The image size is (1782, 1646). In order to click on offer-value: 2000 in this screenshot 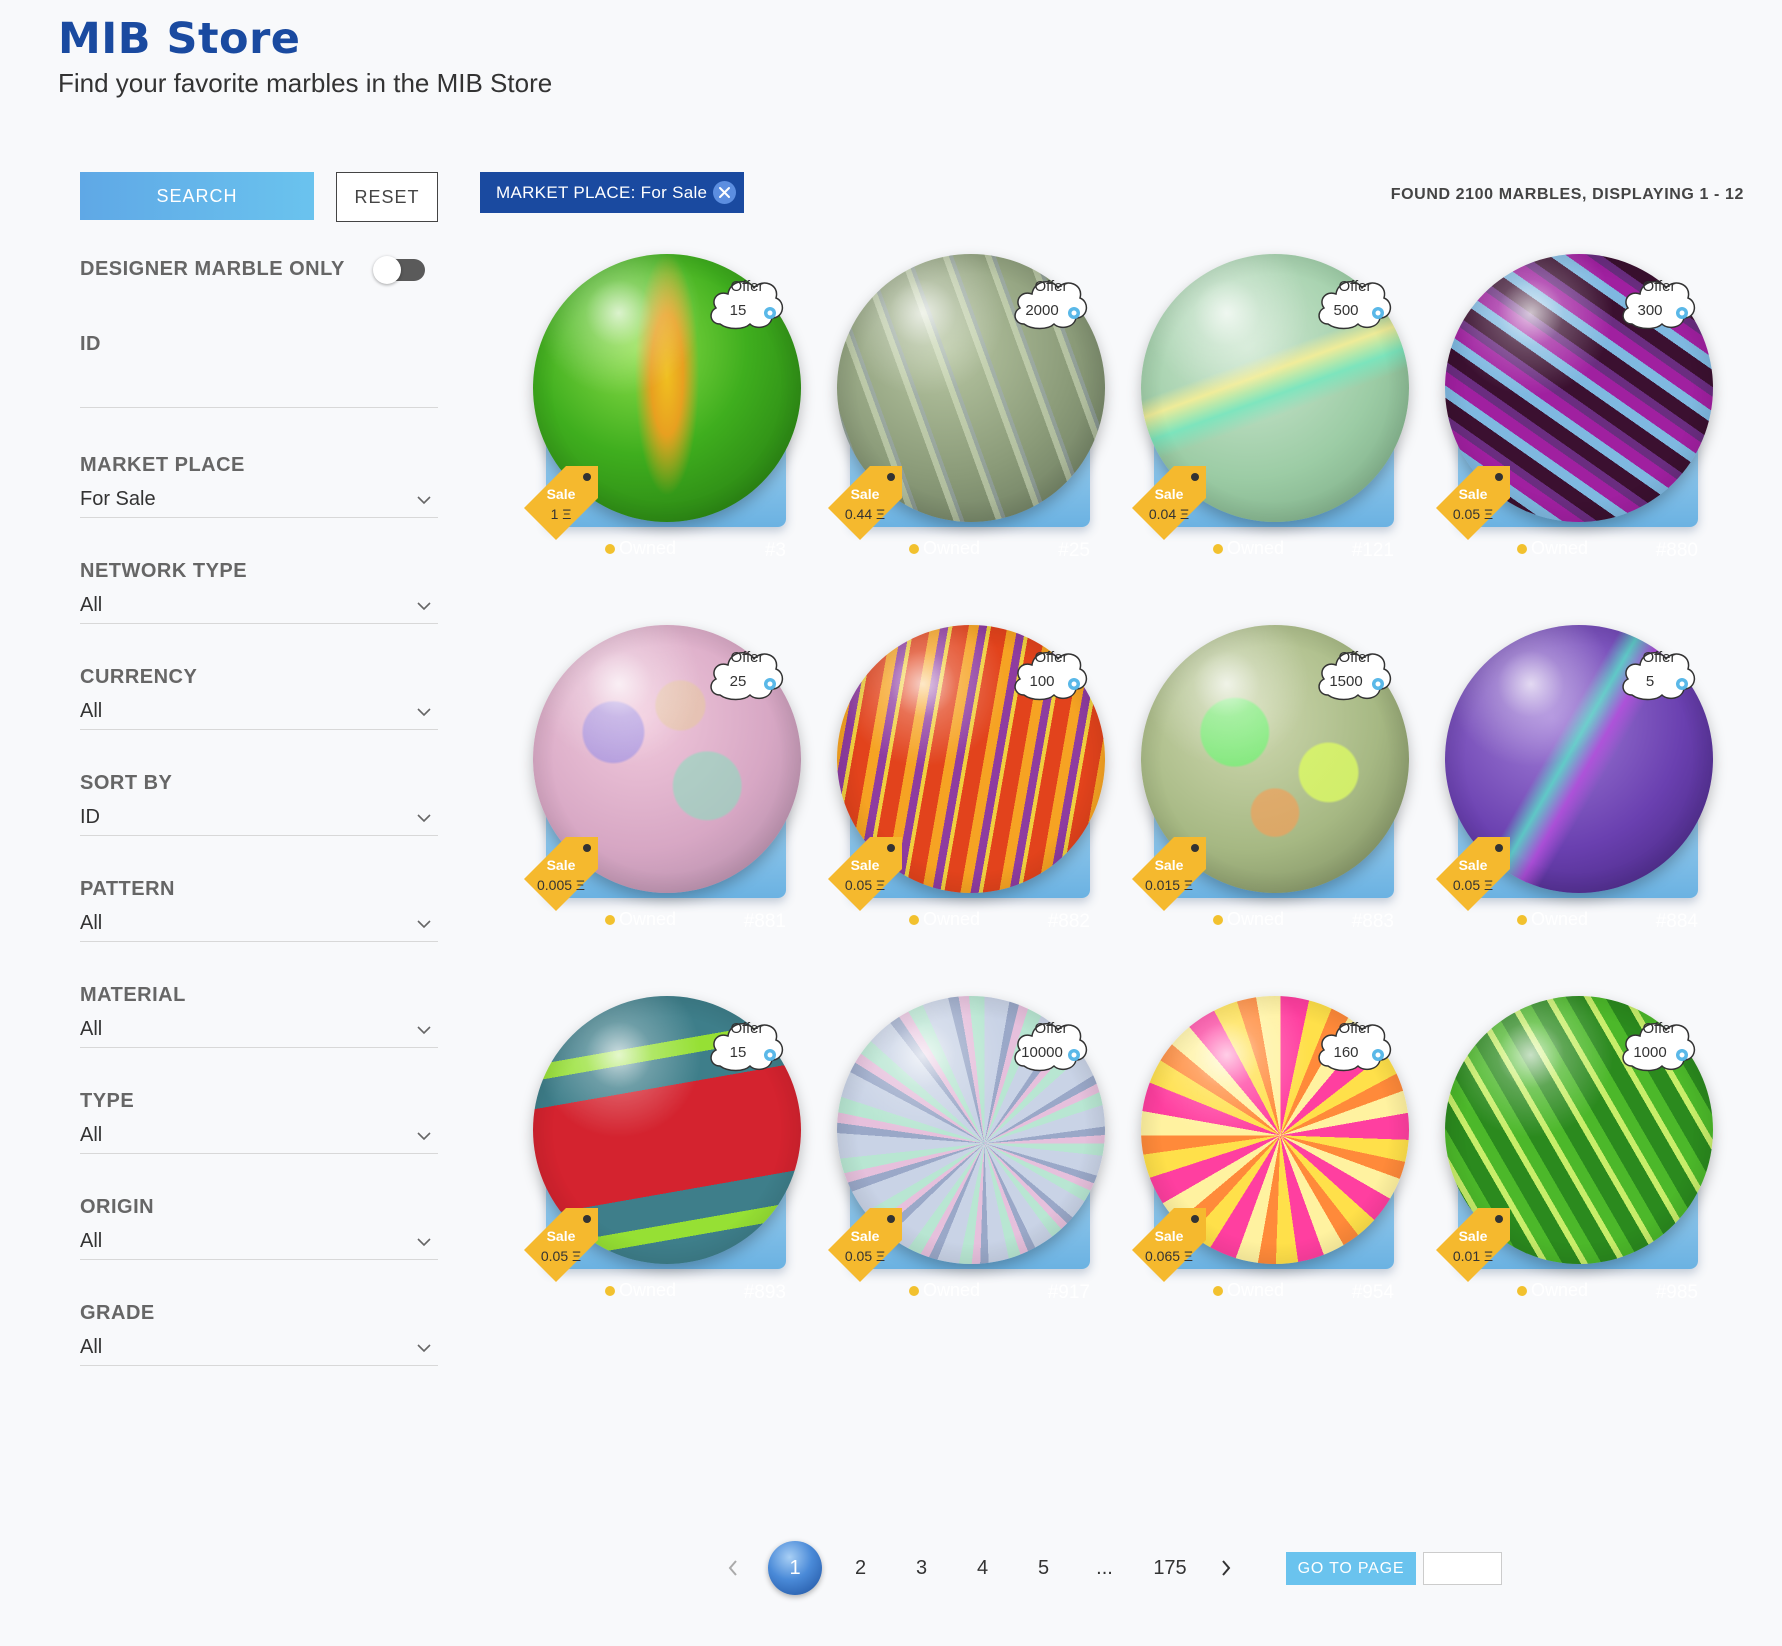, I will do `click(1042, 310)`.